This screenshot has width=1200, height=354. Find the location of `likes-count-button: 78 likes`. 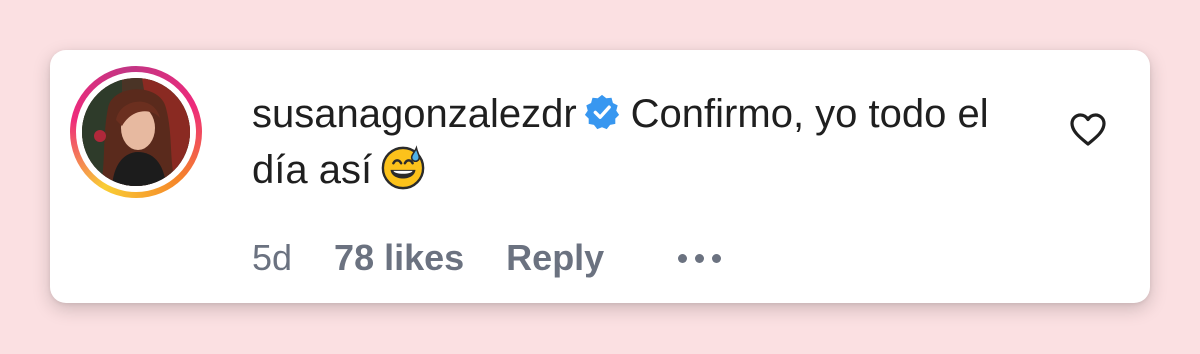

likes-count-button: 78 likes is located at coordinates (399, 258).